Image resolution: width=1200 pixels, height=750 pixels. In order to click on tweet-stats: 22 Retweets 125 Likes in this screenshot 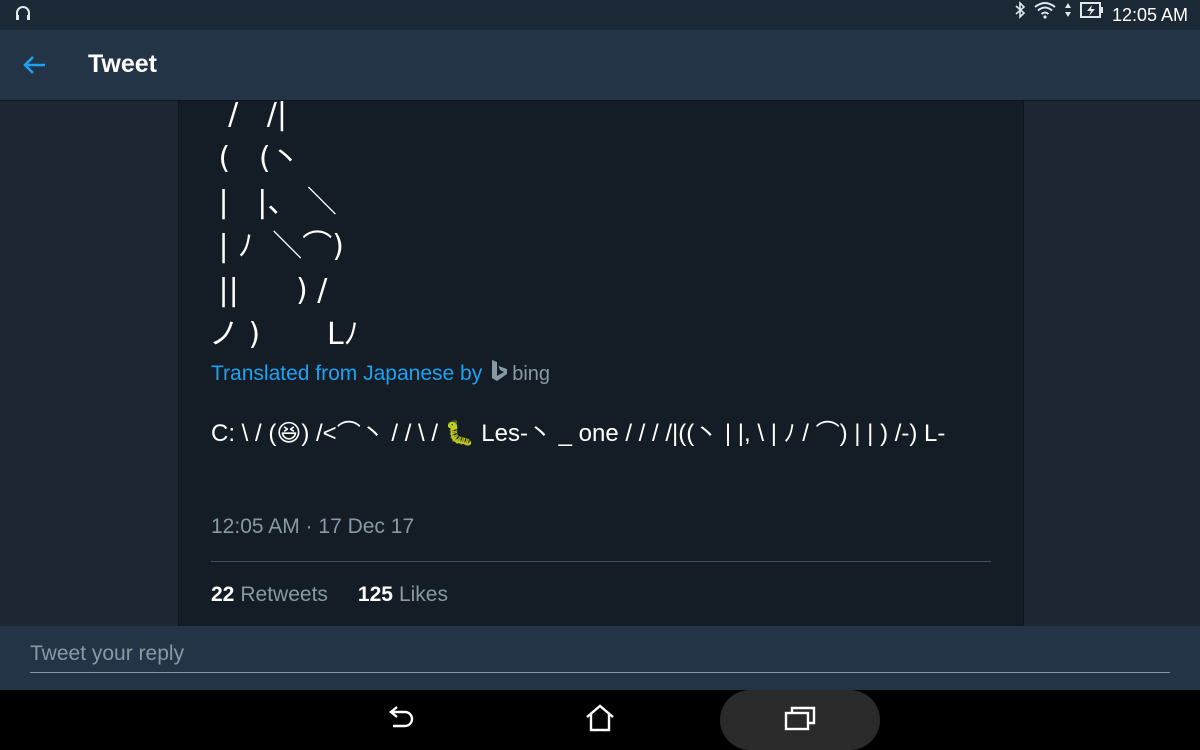, I will do `click(329, 595)`.